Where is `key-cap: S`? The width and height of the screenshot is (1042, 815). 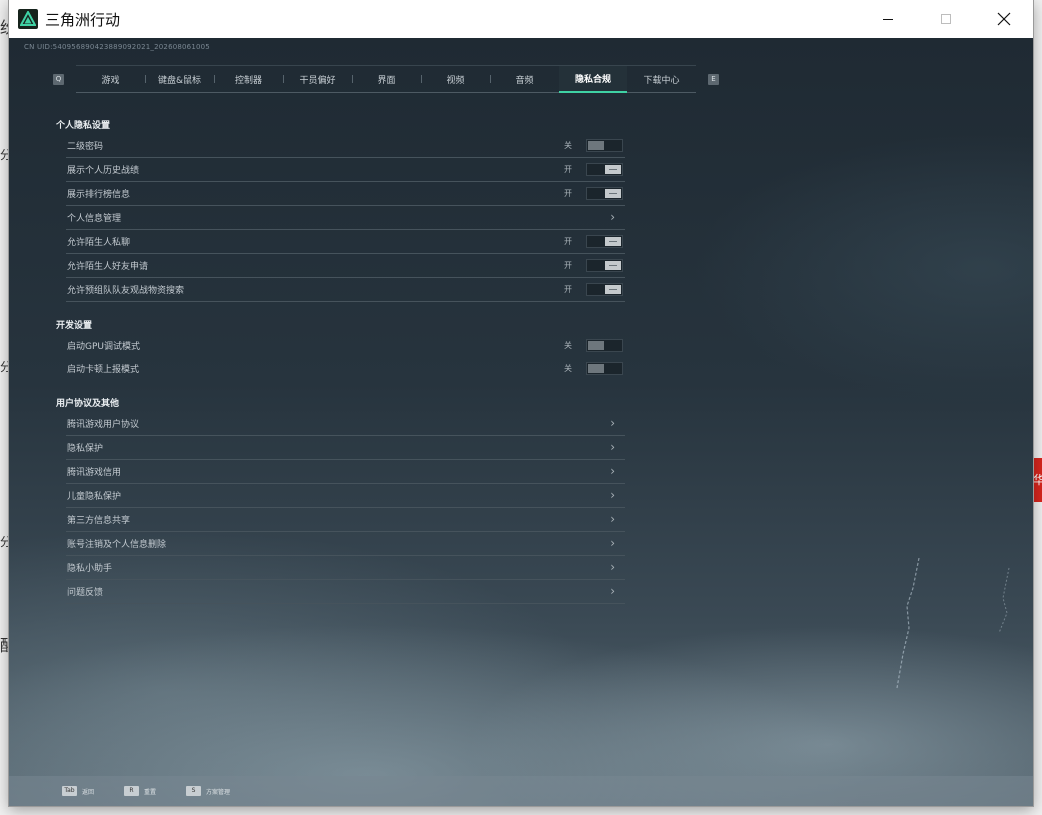
key-cap: S is located at coordinates (194, 791).